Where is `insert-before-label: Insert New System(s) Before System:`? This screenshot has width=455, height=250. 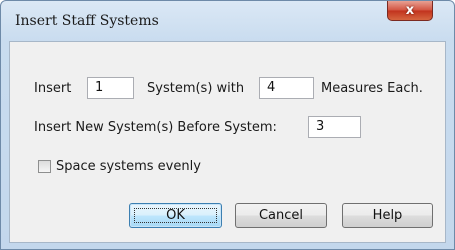
insert-before-label: Insert New System(s) Before System: is located at coordinates (155, 127).